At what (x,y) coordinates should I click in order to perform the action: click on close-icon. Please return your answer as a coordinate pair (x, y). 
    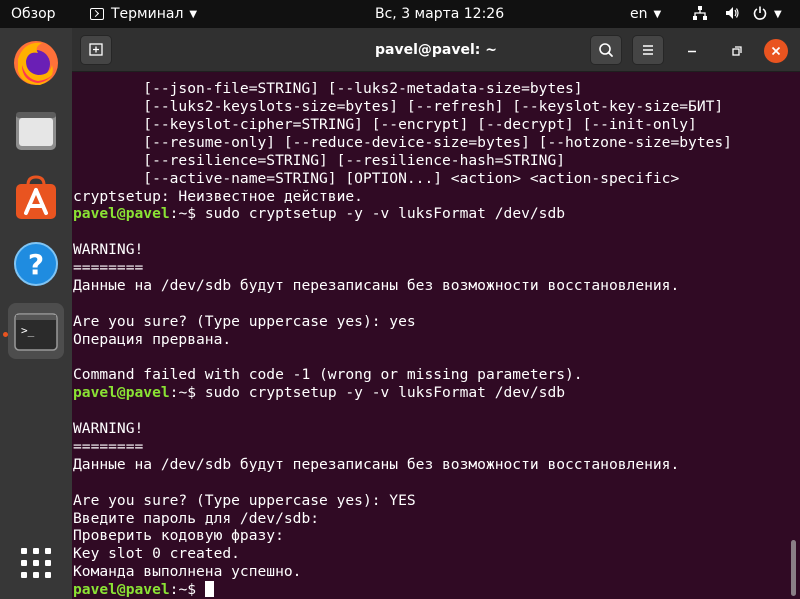
    Looking at the image, I should click on (776, 51).